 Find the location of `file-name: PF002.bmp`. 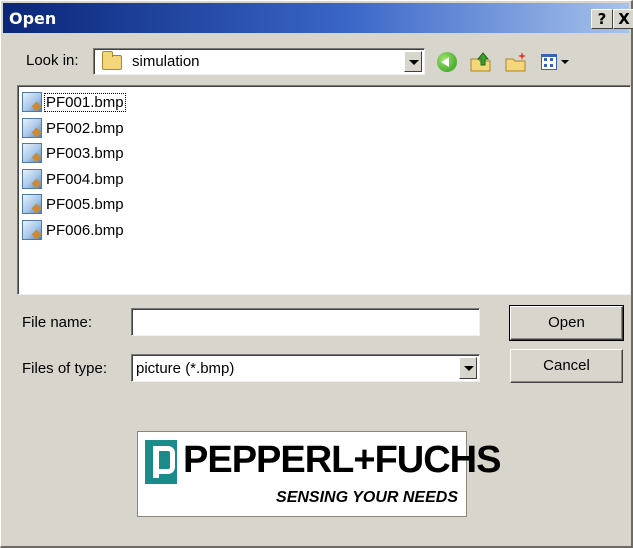

file-name: PF002.bmp is located at coordinates (85, 128).